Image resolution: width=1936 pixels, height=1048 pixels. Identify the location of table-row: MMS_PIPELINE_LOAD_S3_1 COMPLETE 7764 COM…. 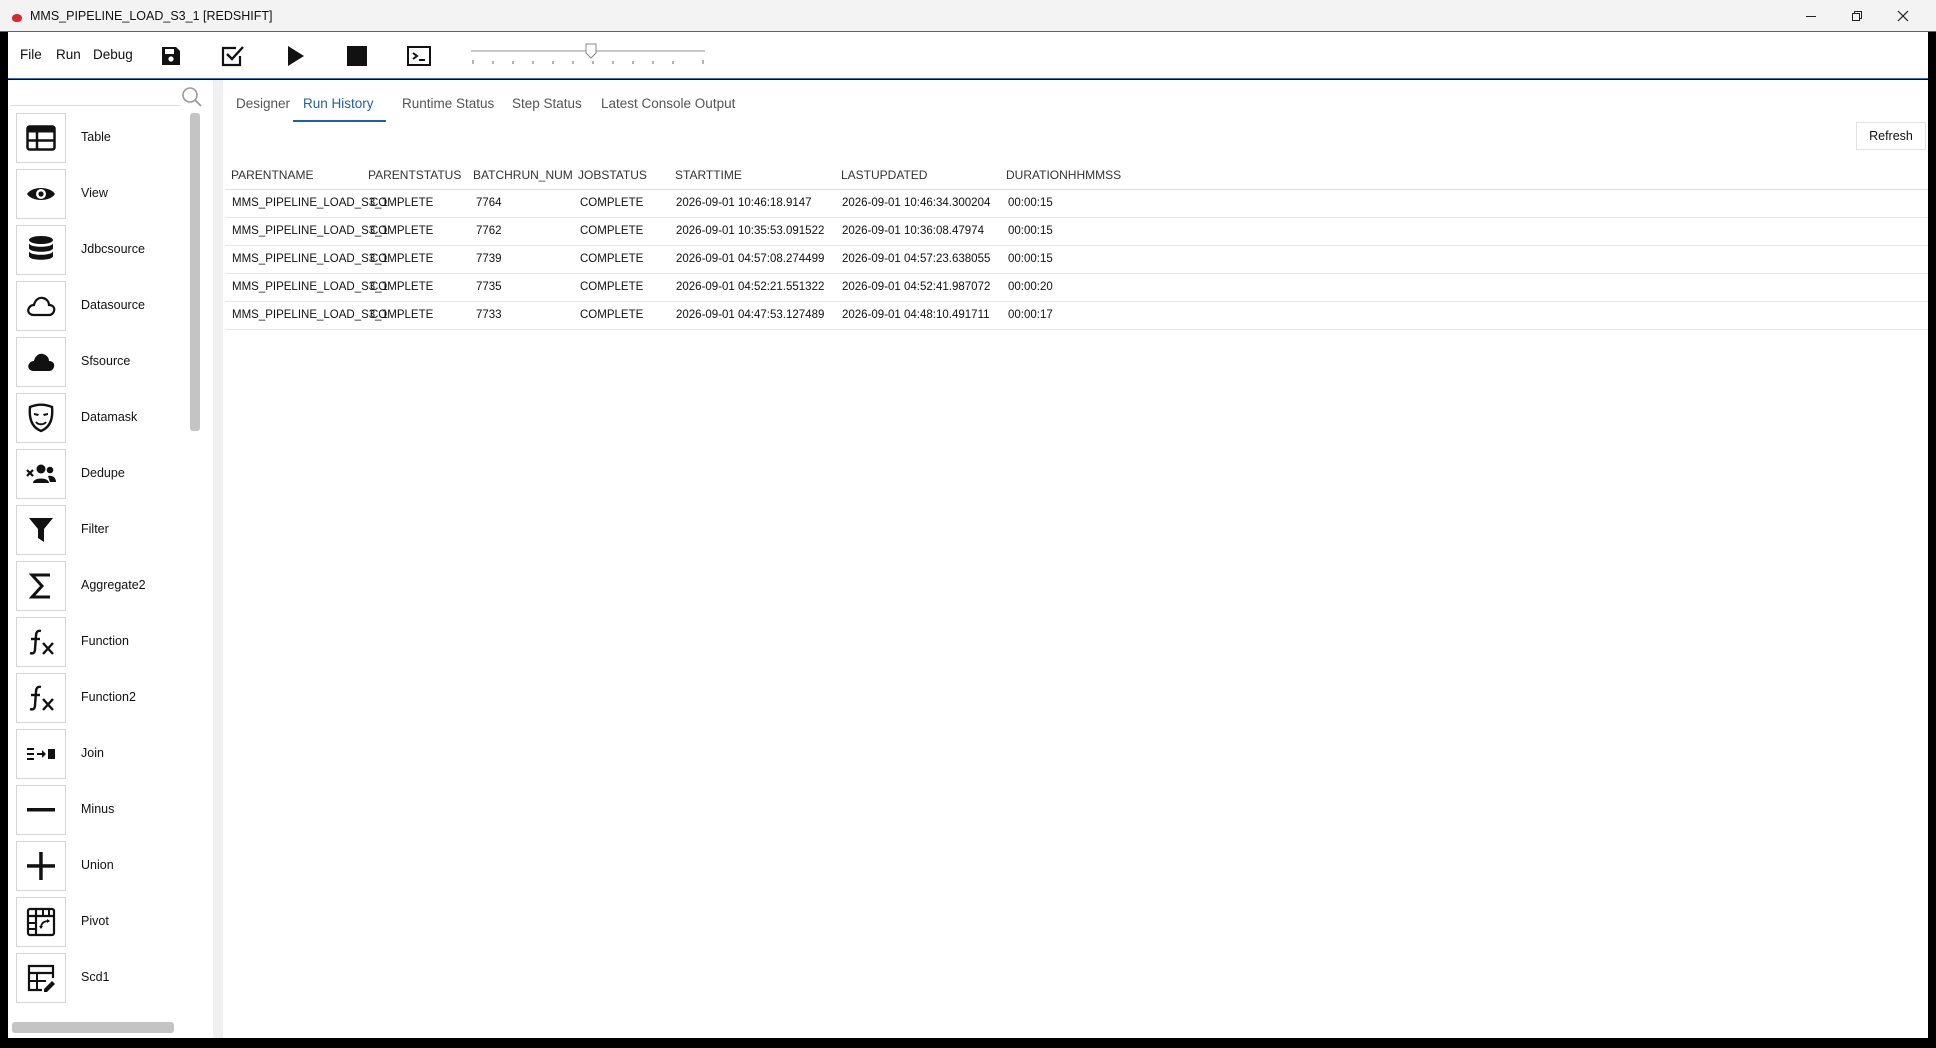
(1076, 204).